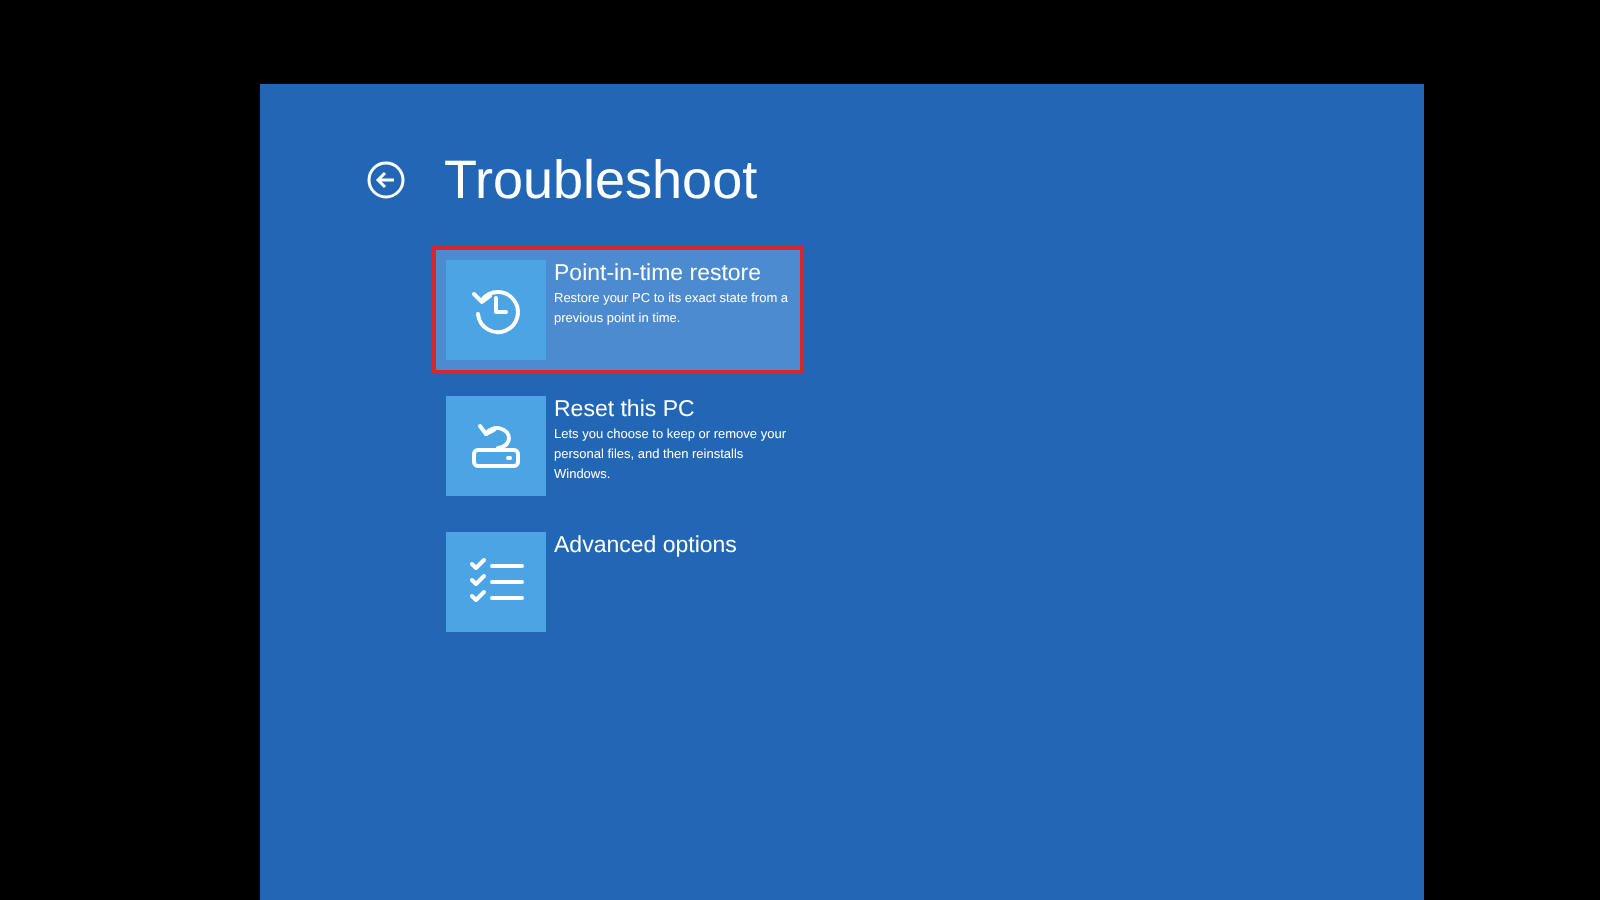 This screenshot has height=900, width=1600. What do you see at coordinates (386, 180) in the screenshot?
I see `back-icon` at bounding box center [386, 180].